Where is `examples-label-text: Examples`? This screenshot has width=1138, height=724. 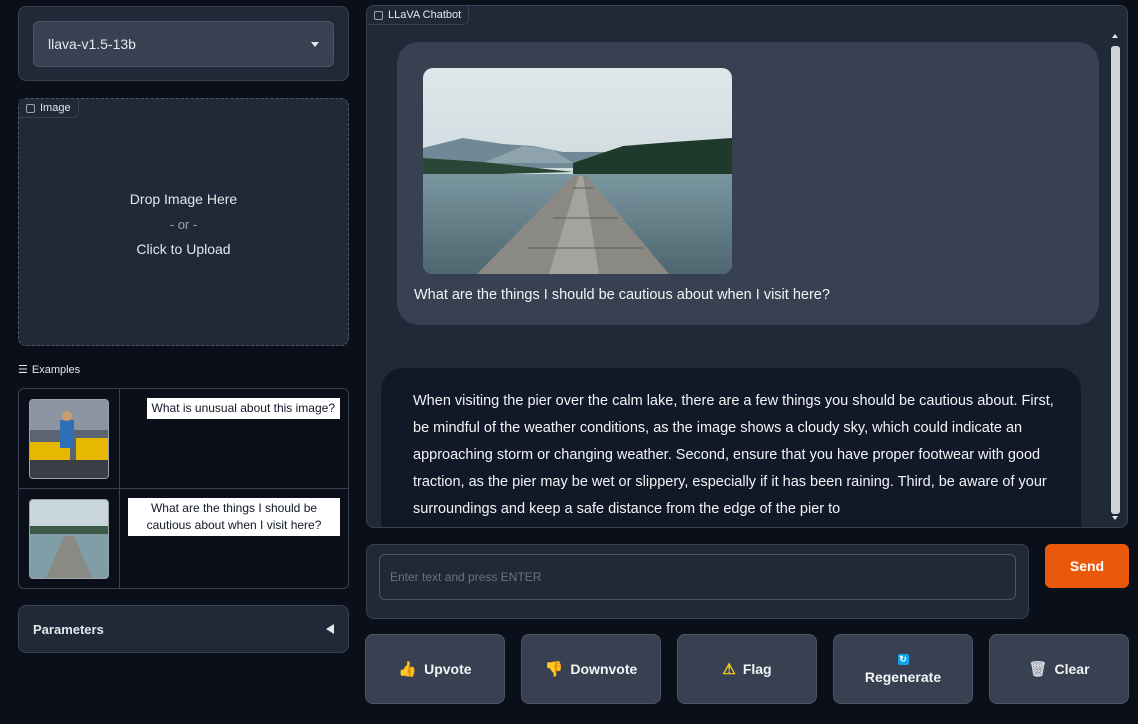 examples-label-text: Examples is located at coordinates (56, 369).